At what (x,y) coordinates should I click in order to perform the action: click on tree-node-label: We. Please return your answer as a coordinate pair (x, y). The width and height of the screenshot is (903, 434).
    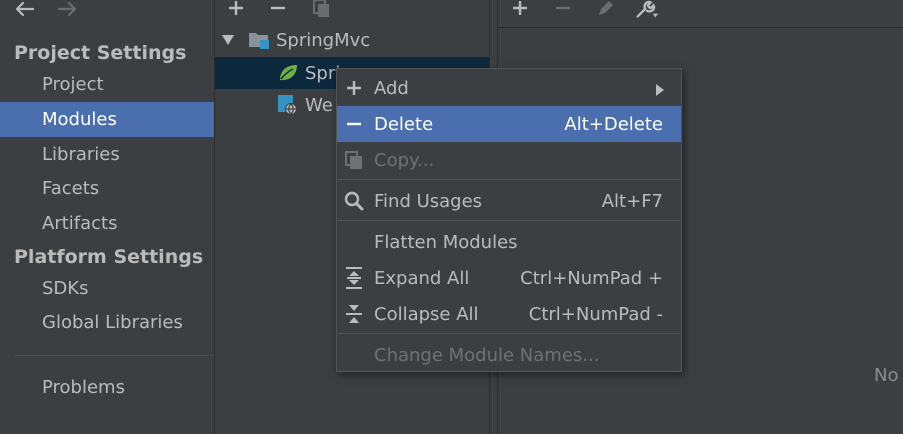
    Looking at the image, I should click on (319, 105).